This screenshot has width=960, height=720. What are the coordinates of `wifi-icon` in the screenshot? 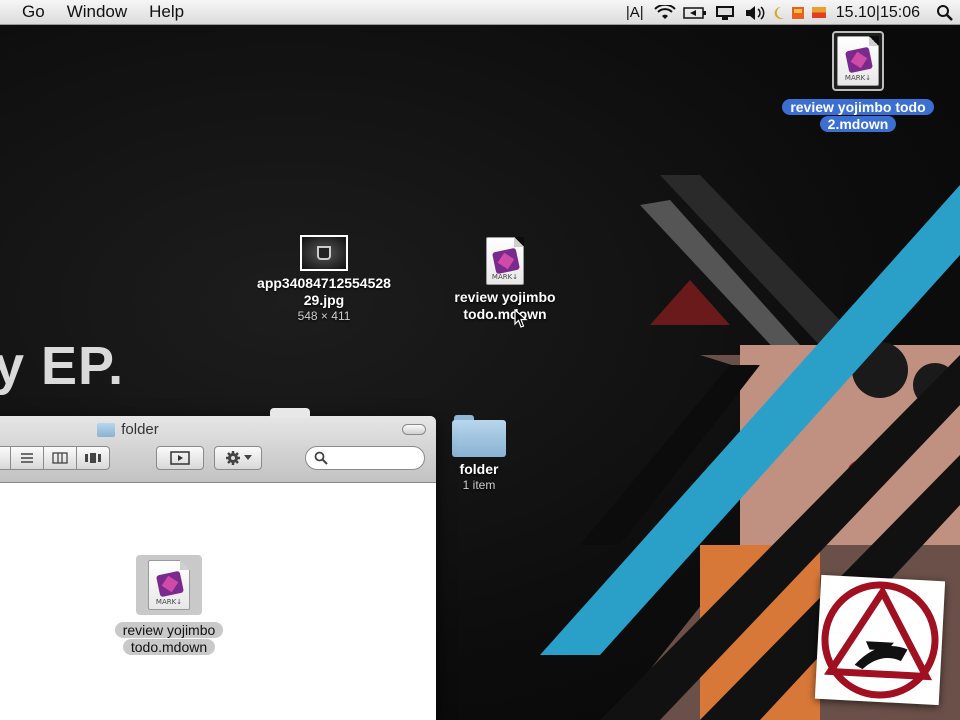 It's located at (665, 12).